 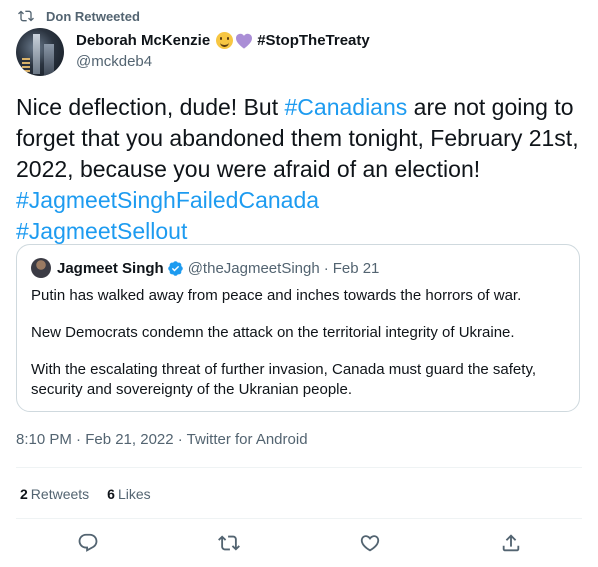 What do you see at coordinates (223, 61) in the screenshot?
I see `author-handle: @mckdeb4` at bounding box center [223, 61].